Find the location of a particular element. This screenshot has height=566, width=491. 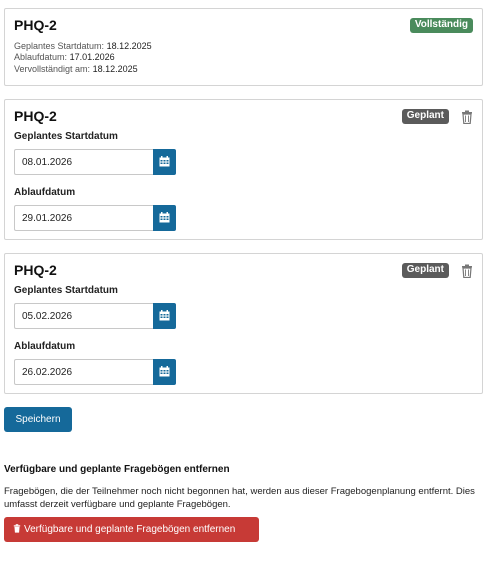

planned-start-row: Geplantes Startdatum: 18.12.2025 is located at coordinates (83, 46).